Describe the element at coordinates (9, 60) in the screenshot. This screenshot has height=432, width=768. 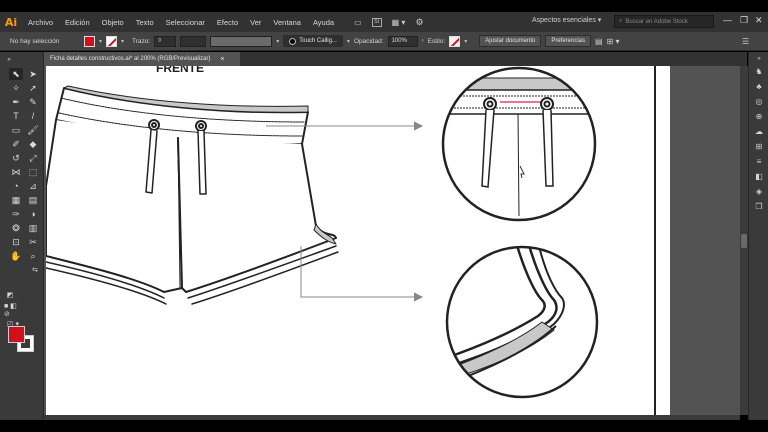
I see `collapse-panel-icon: «` at that location.